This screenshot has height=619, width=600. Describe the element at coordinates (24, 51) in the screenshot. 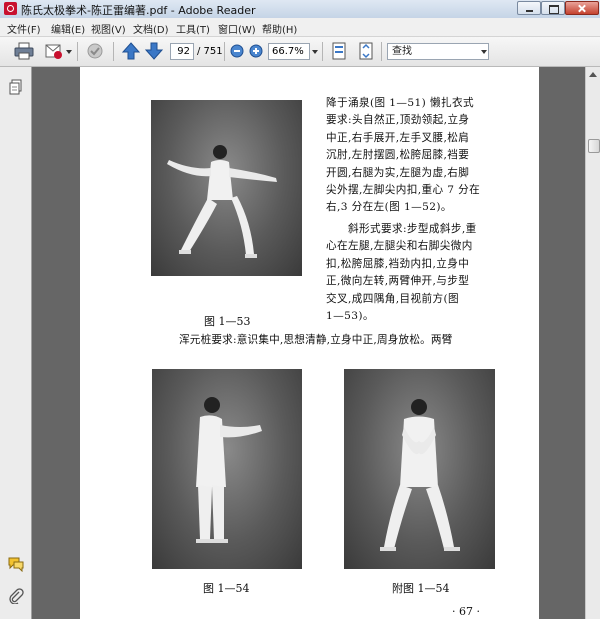

I see `print-icon` at that location.